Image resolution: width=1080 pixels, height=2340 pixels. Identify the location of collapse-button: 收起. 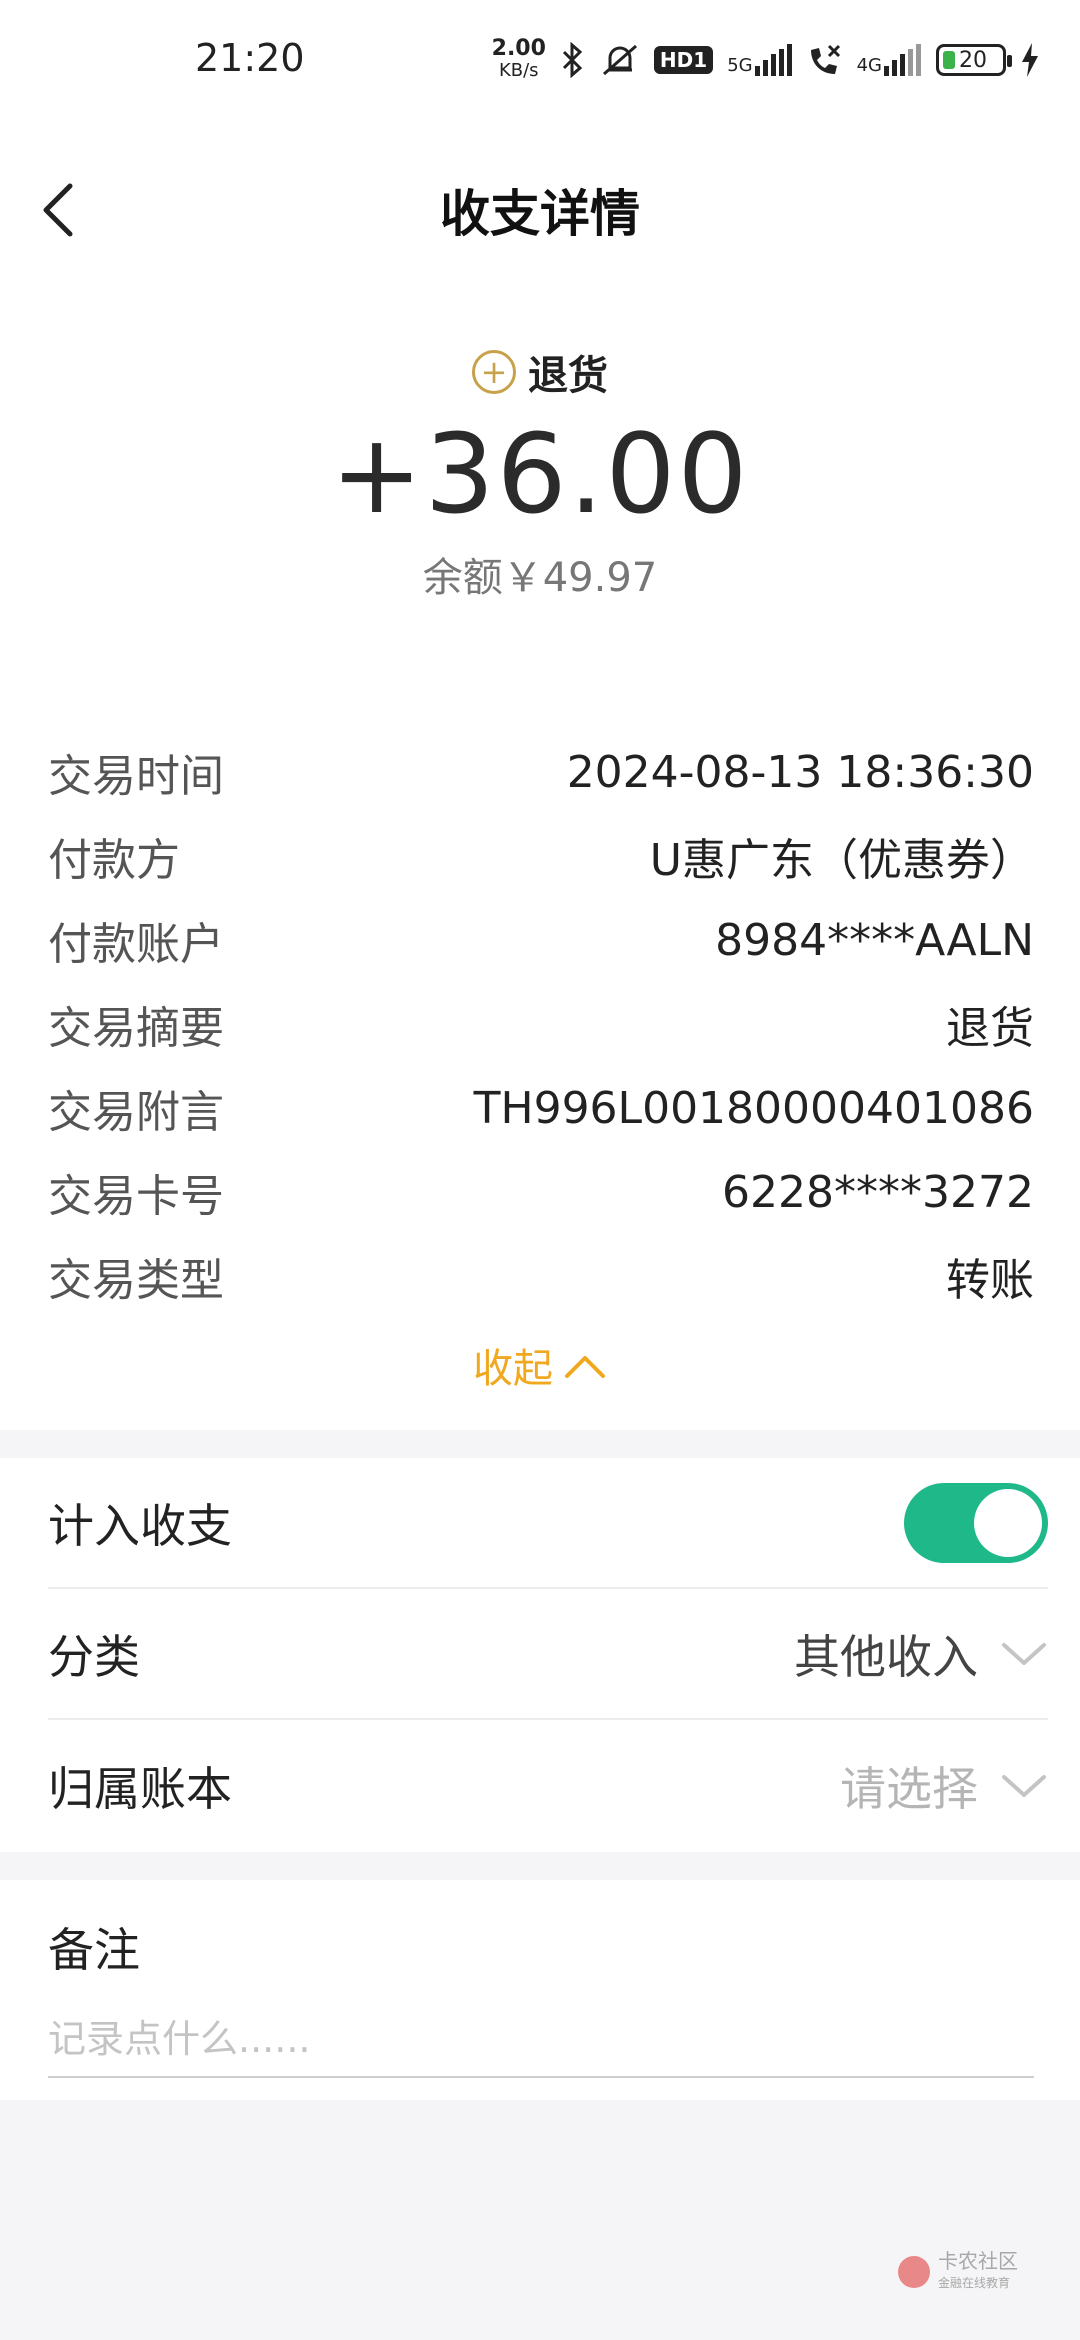
(540, 1365).